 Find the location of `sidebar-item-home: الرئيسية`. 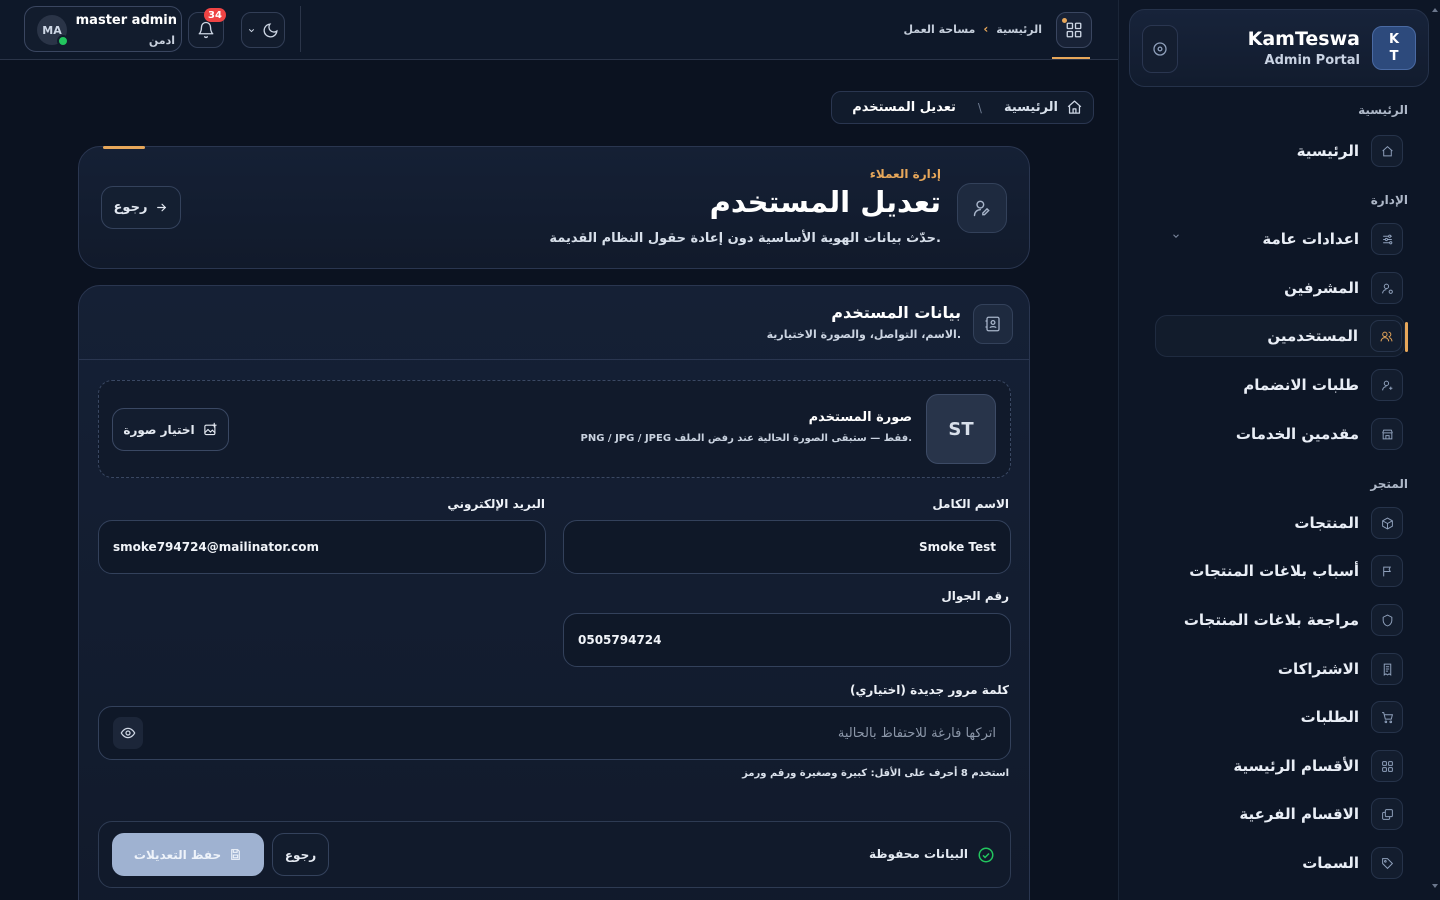

sidebar-item-home: الرئيسية is located at coordinates (1280, 151).